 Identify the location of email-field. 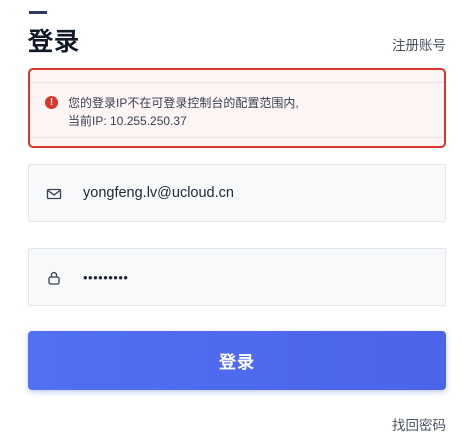
(237, 193).